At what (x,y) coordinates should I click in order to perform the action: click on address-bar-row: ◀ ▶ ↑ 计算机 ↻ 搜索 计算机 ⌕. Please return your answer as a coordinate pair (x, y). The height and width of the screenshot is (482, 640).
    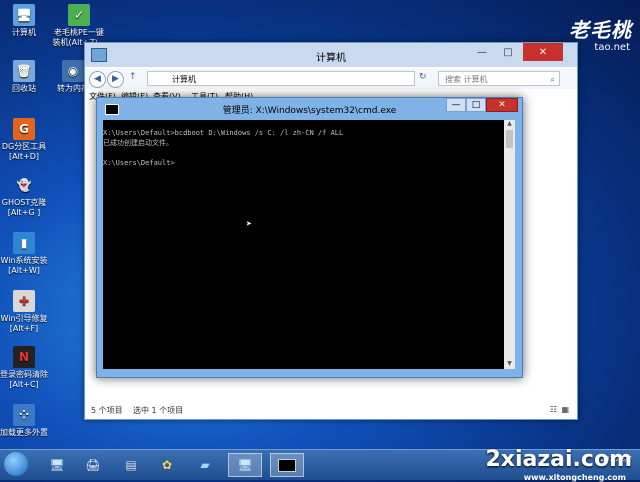
    Looking at the image, I should click on (331, 79).